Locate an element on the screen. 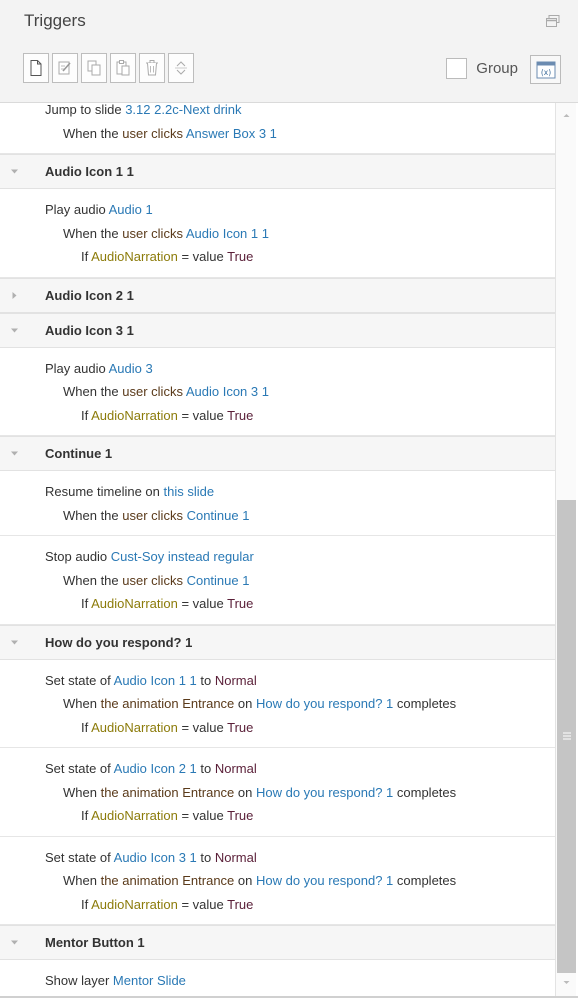 This screenshot has height=998, width=578. scroll-up-arrow-icon is located at coordinates (566, 115).